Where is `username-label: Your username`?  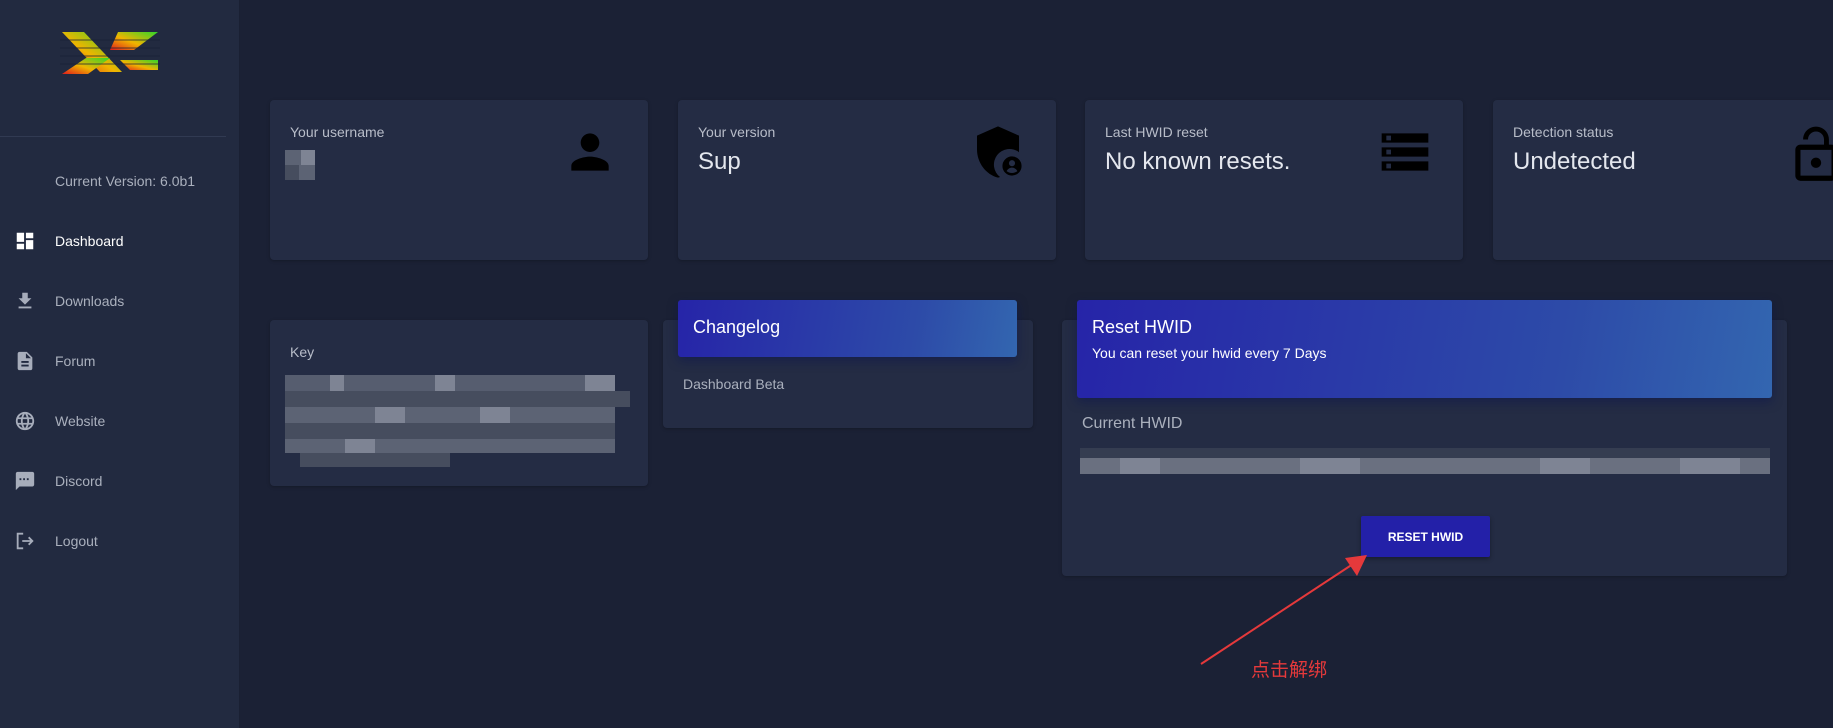 username-label: Your username is located at coordinates (337, 132).